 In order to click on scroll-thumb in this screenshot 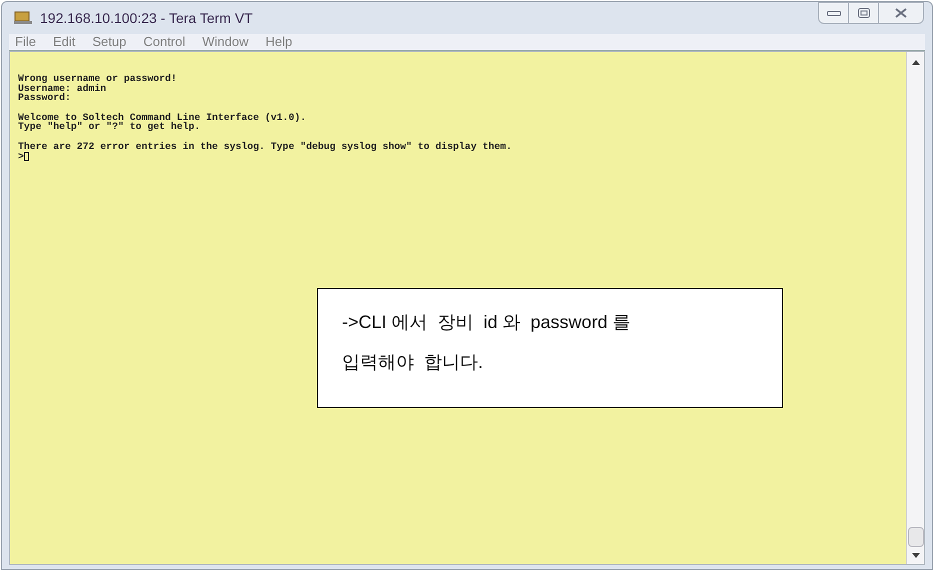, I will do `click(916, 537)`.